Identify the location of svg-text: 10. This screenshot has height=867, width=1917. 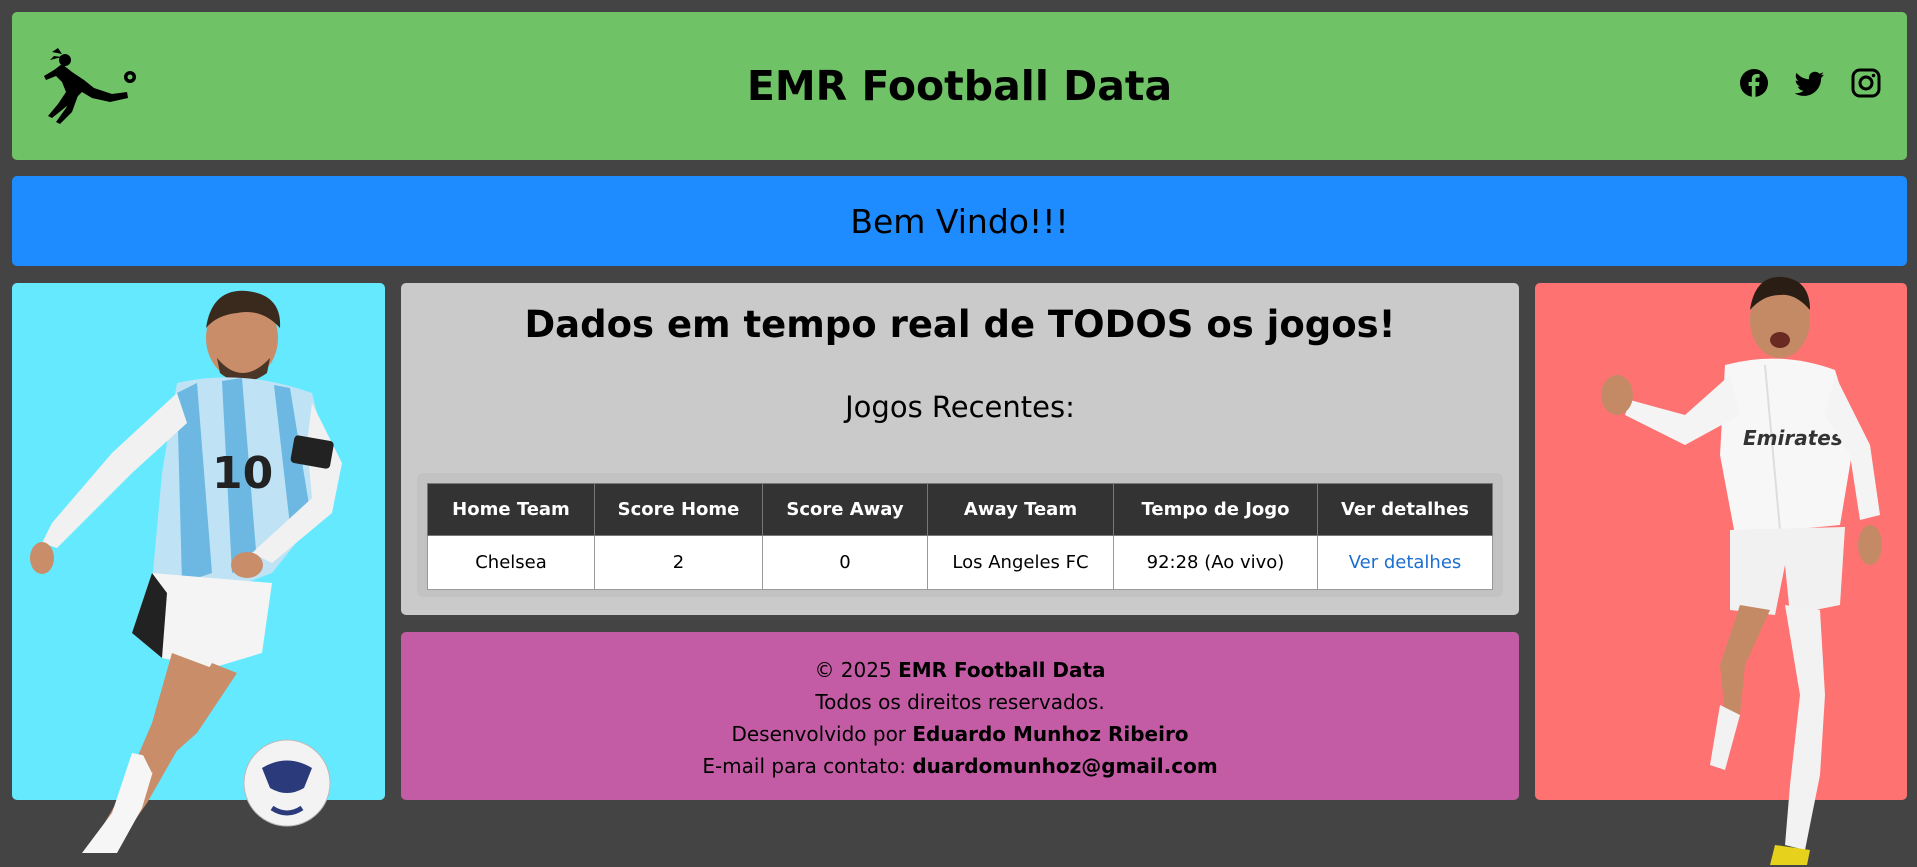
(242, 473).